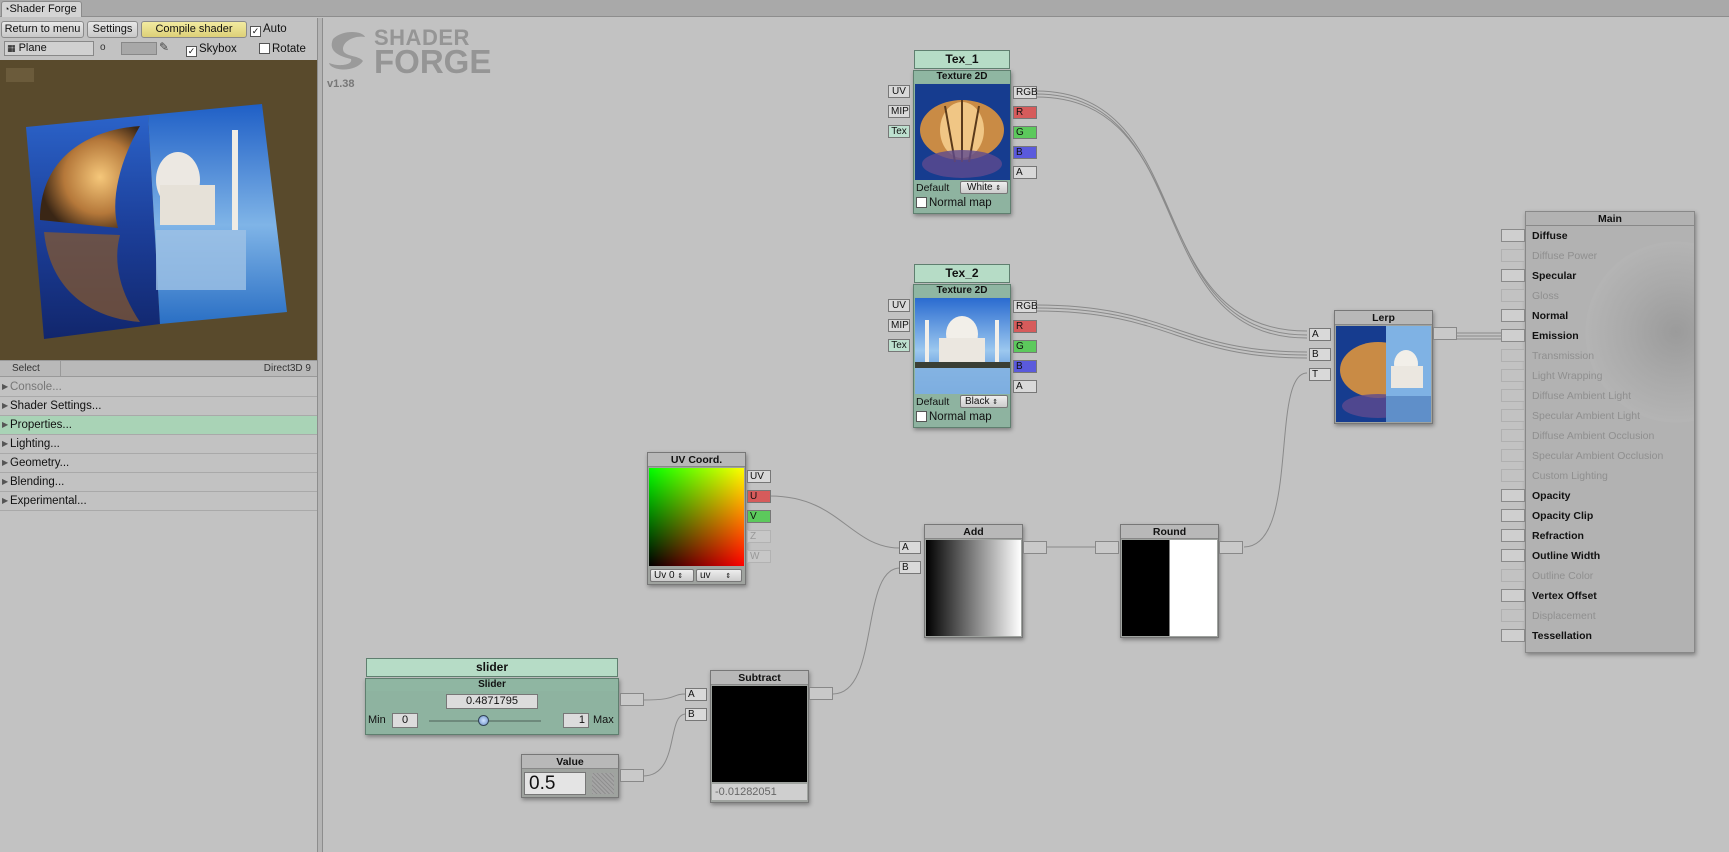 Image resolution: width=1729 pixels, height=852 pixels. Describe the element at coordinates (1025, 326) in the screenshot. I see `tex2-output-r: R` at that location.